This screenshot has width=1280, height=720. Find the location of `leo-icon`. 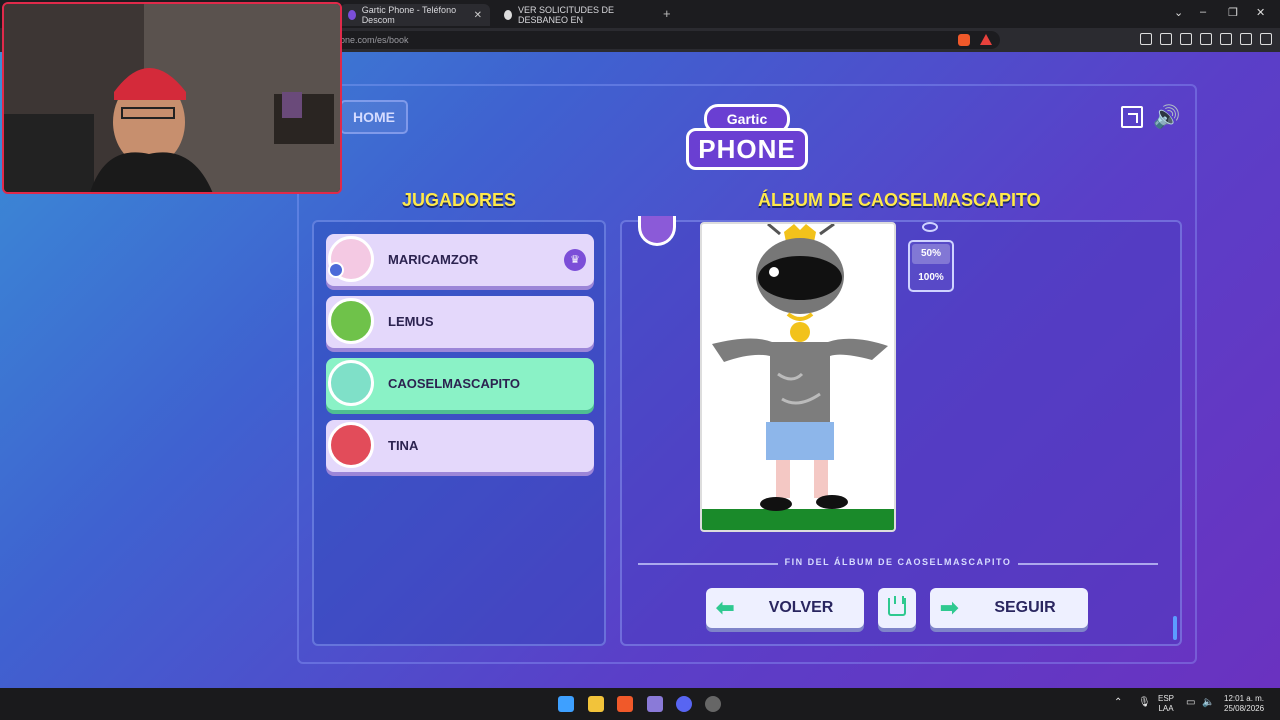

leo-icon is located at coordinates (1226, 39).